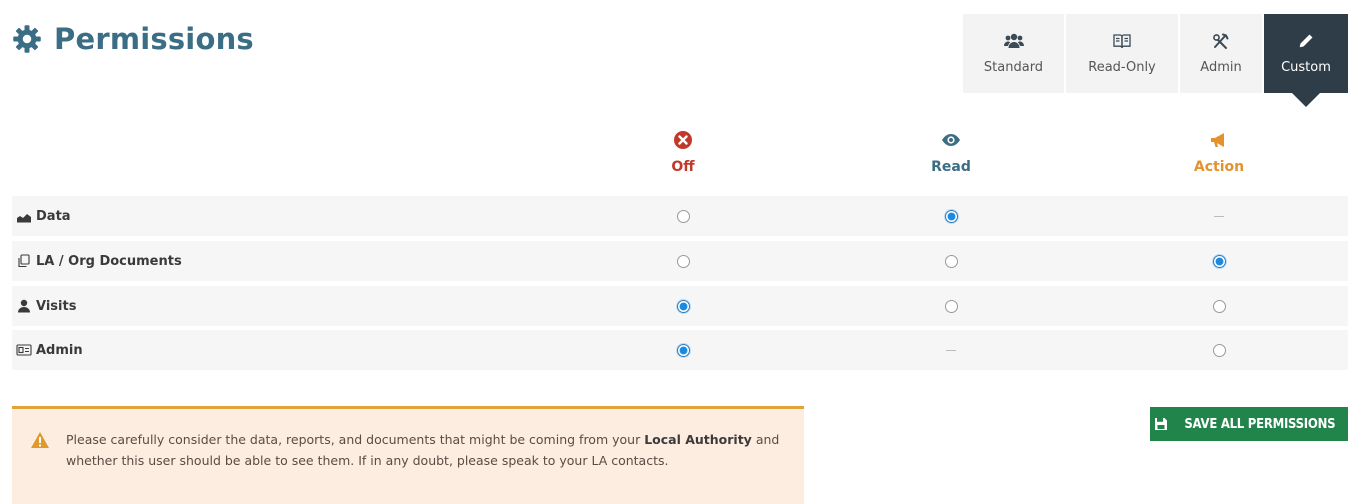 This screenshot has height=504, width=1348. I want to click on column-header-read: Read, so click(951, 153).